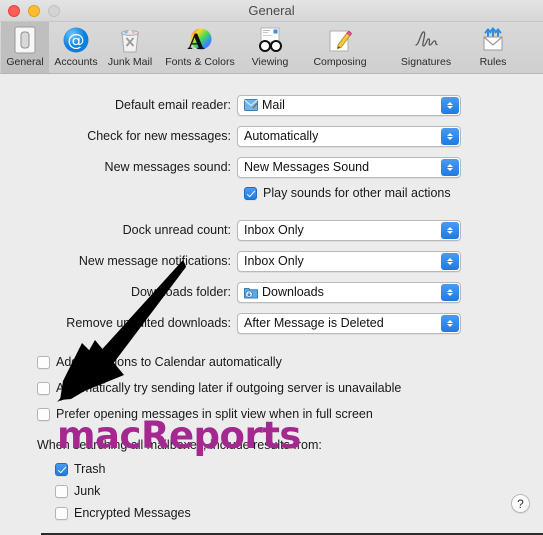 Image resolution: width=543 pixels, height=535 pixels. I want to click on tab-general-label: General, so click(25, 62).